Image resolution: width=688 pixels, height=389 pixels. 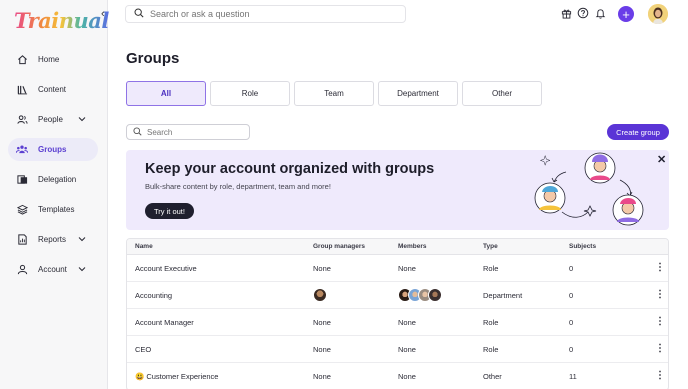 What do you see at coordinates (582, 246) in the screenshot?
I see `column-header-subjects: Subjects` at bounding box center [582, 246].